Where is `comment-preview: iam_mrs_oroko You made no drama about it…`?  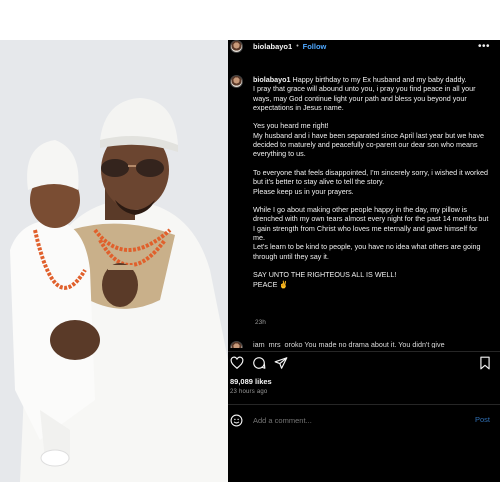
comment-preview: iam_mrs_oroko You made no drama about it… is located at coordinates (361, 344).